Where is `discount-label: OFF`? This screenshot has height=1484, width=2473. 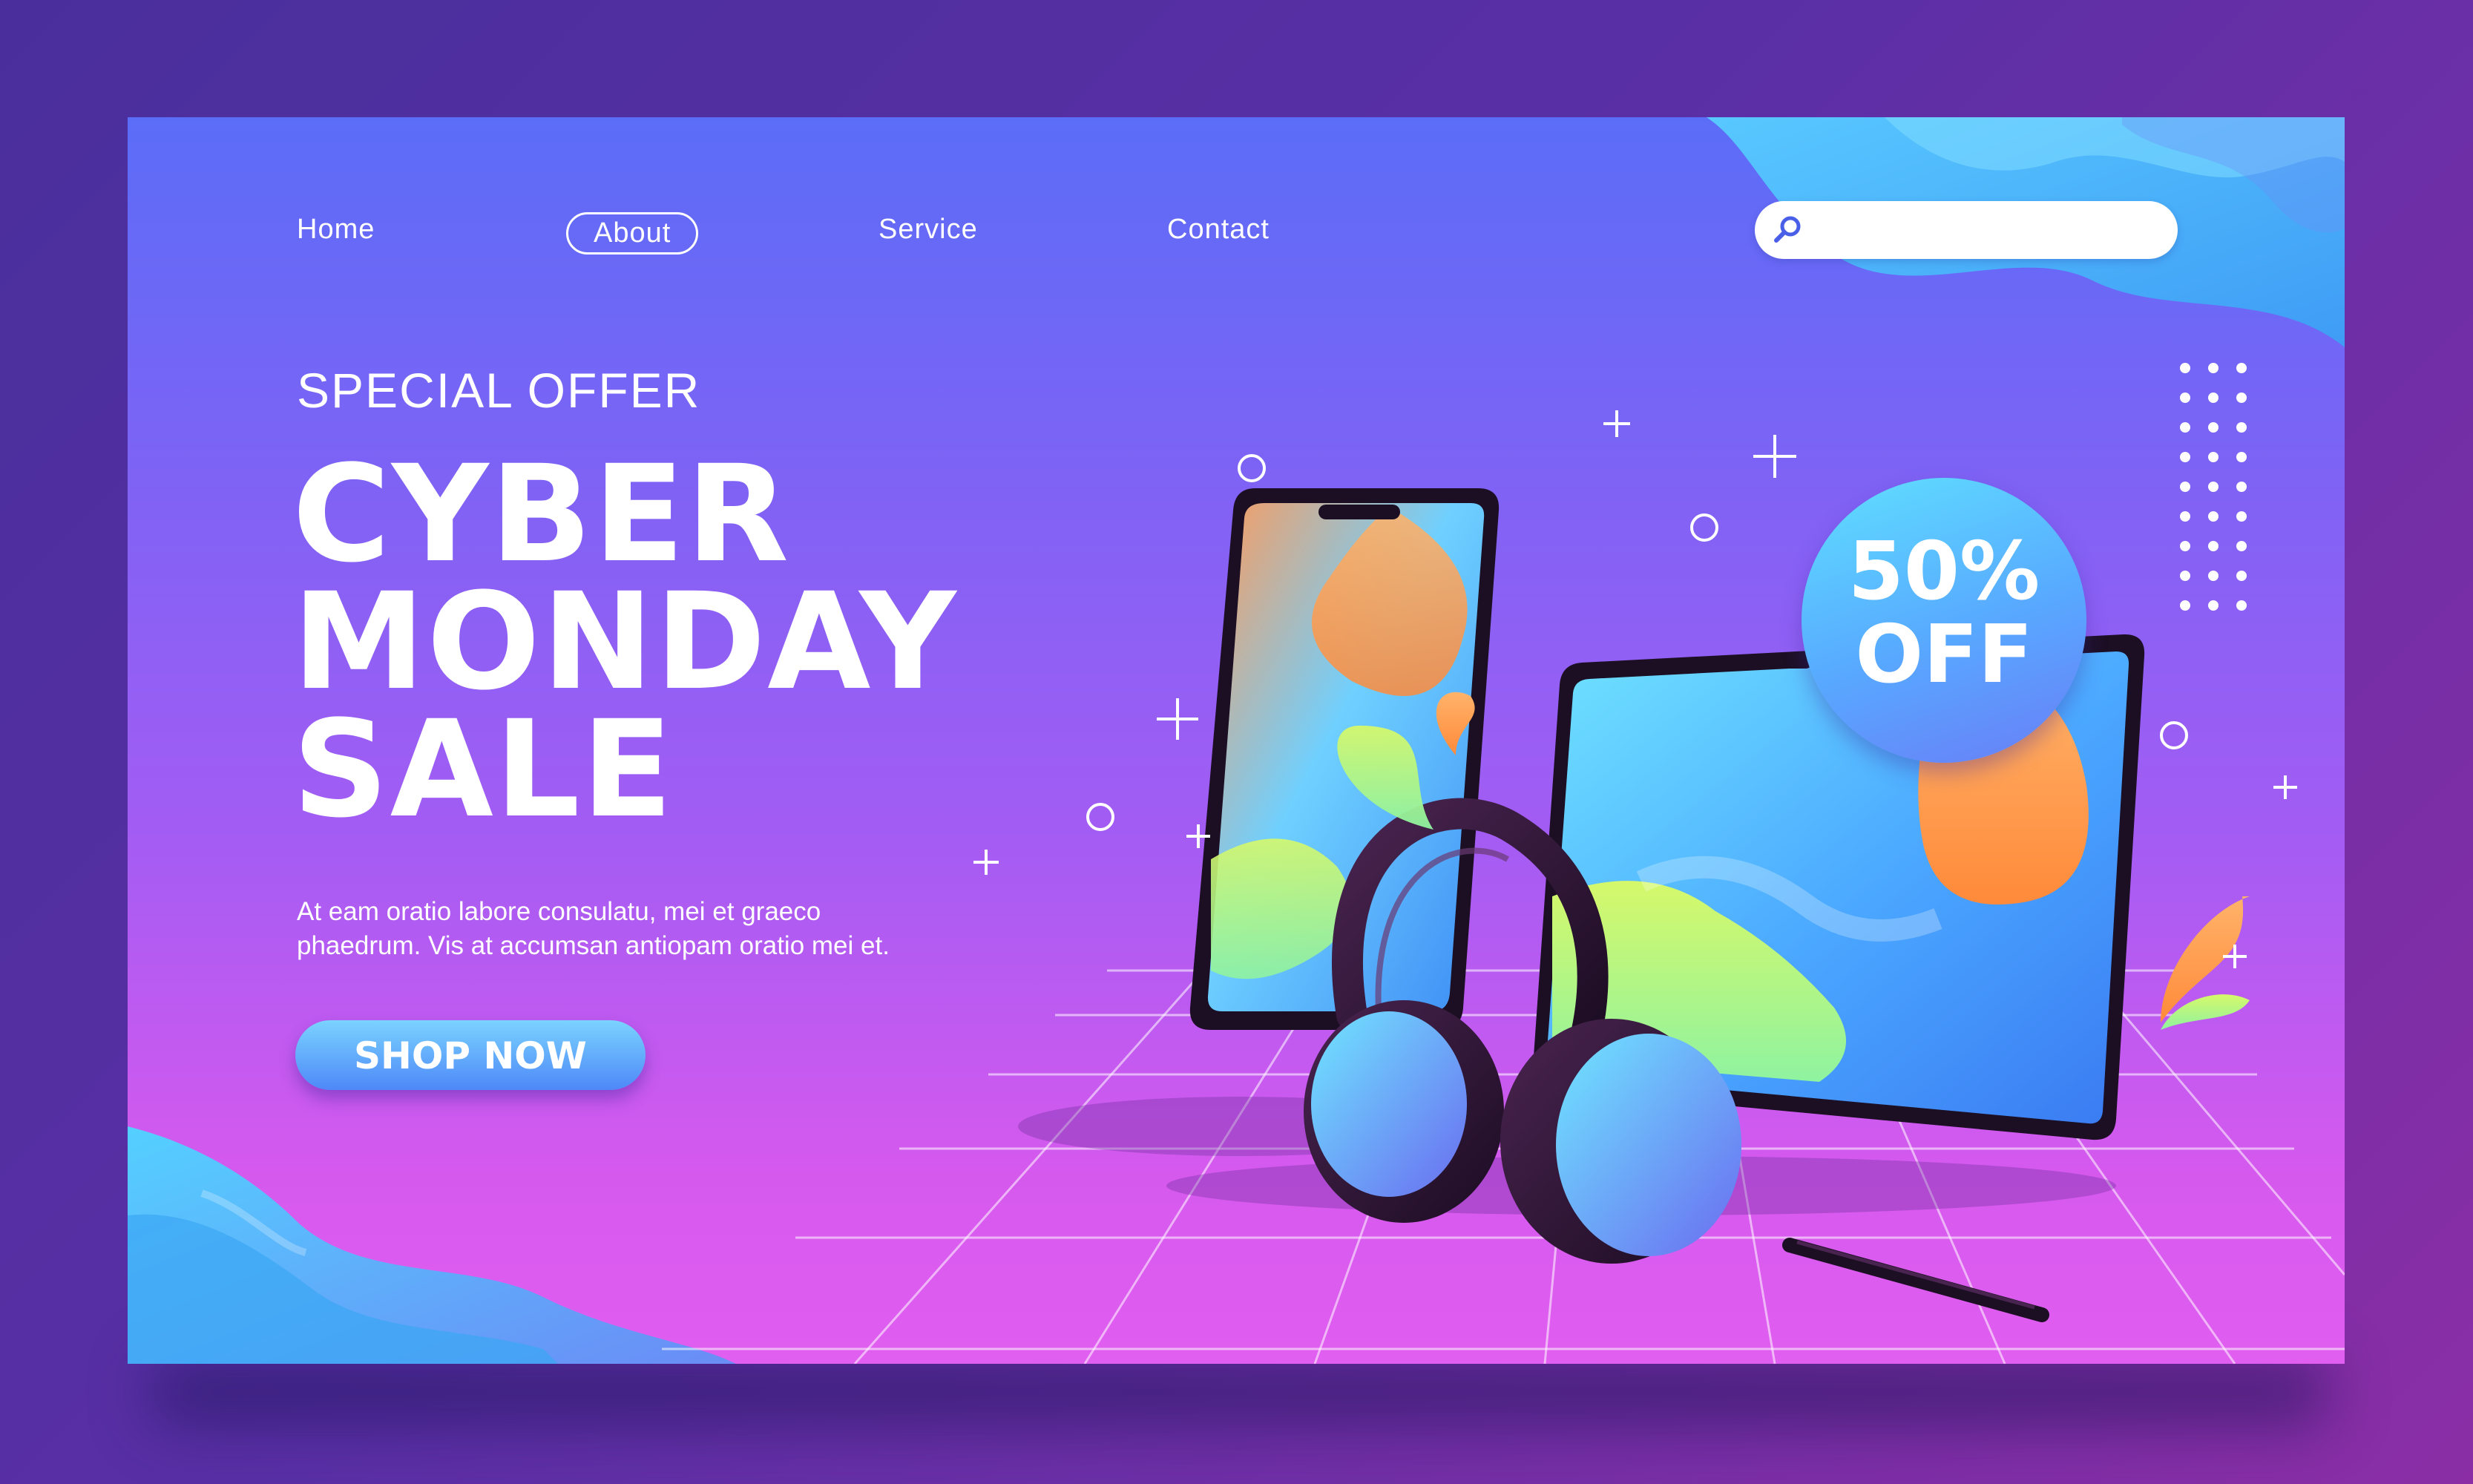 discount-label: OFF is located at coordinates (1944, 654).